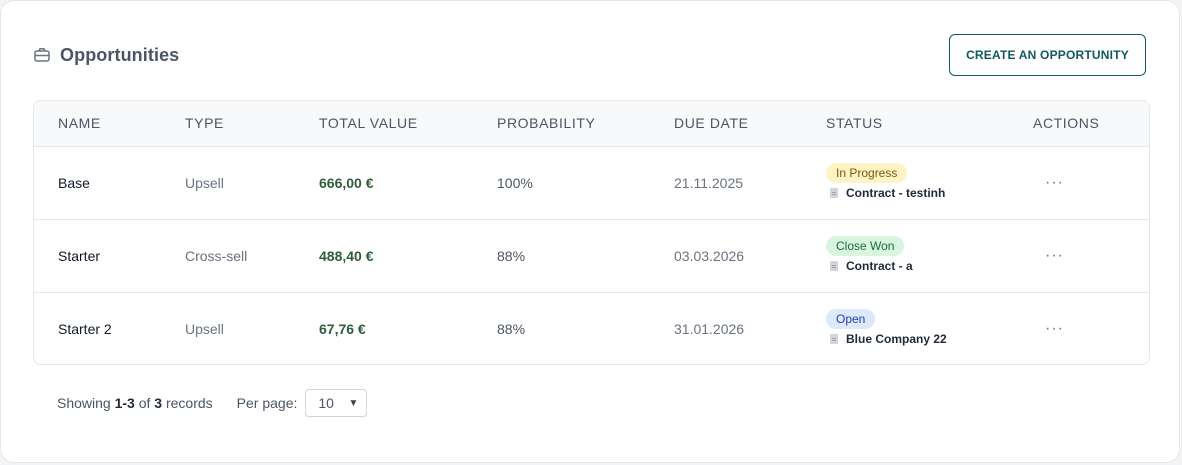  I want to click on column-header-actions: ACTIONS, so click(1066, 123).